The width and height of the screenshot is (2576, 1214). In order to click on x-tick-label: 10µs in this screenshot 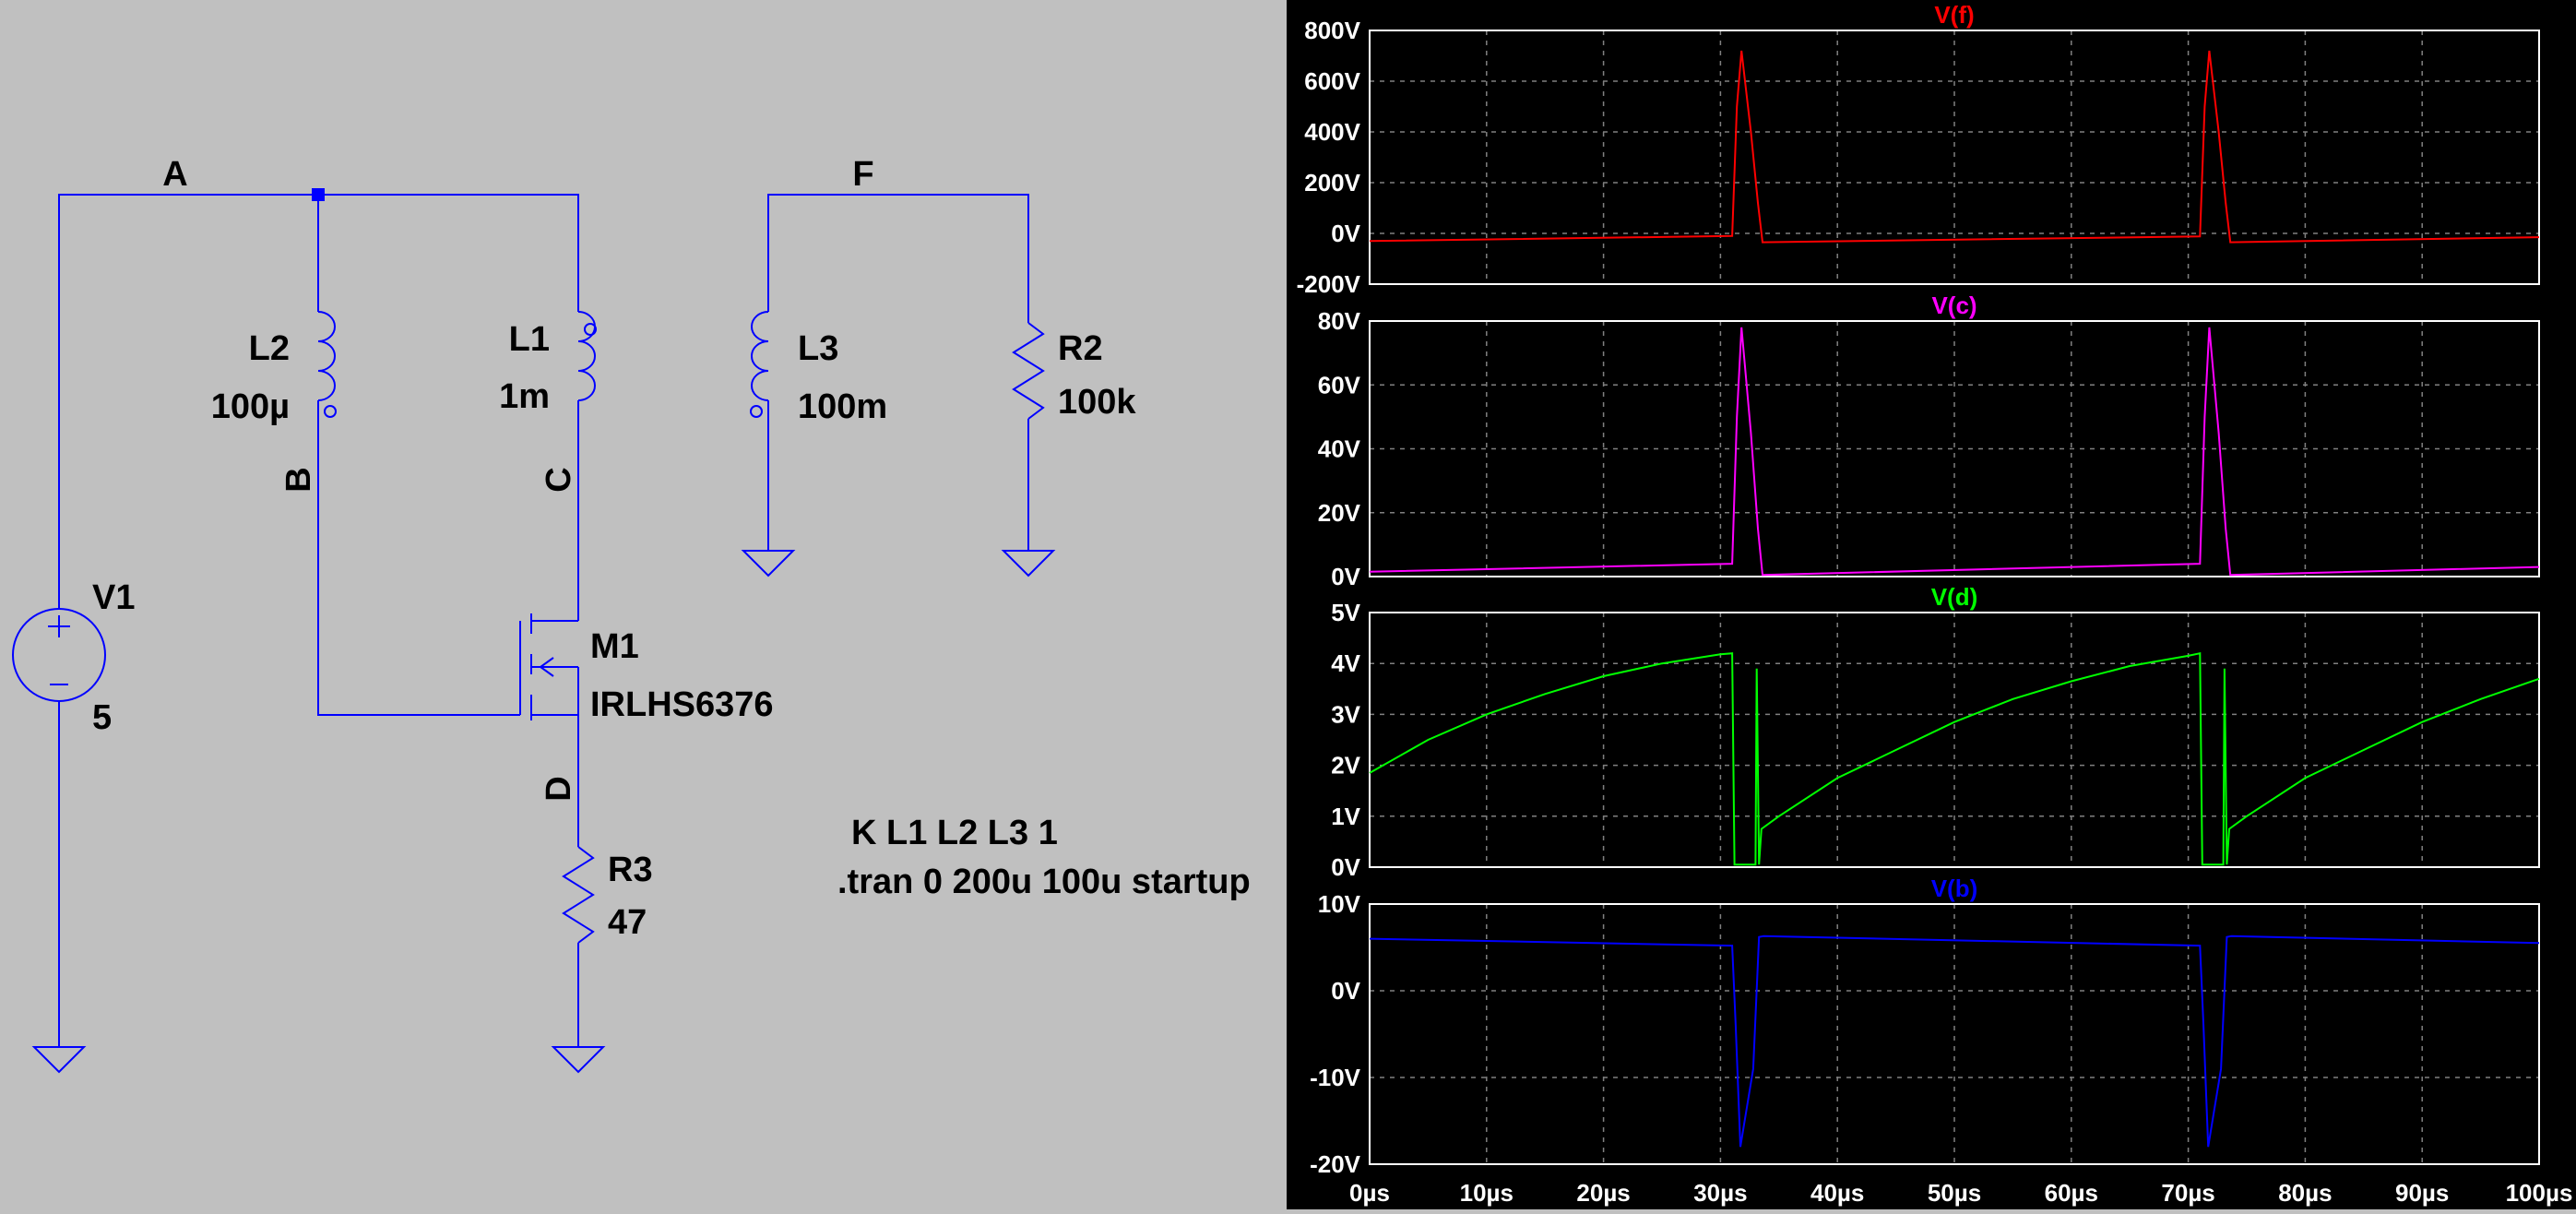, I will do `click(1487, 1193)`.